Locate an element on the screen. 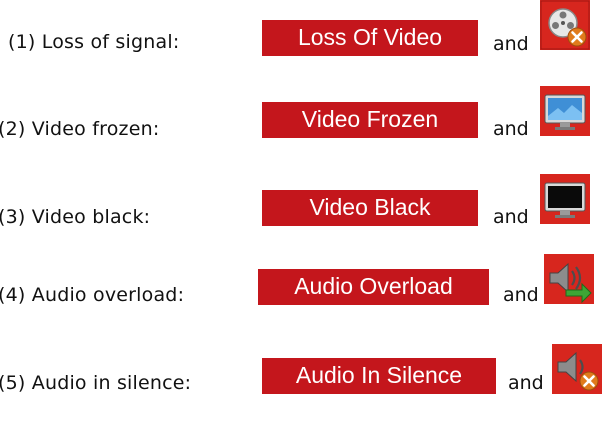  film-reel-x-icon is located at coordinates (565, 25).